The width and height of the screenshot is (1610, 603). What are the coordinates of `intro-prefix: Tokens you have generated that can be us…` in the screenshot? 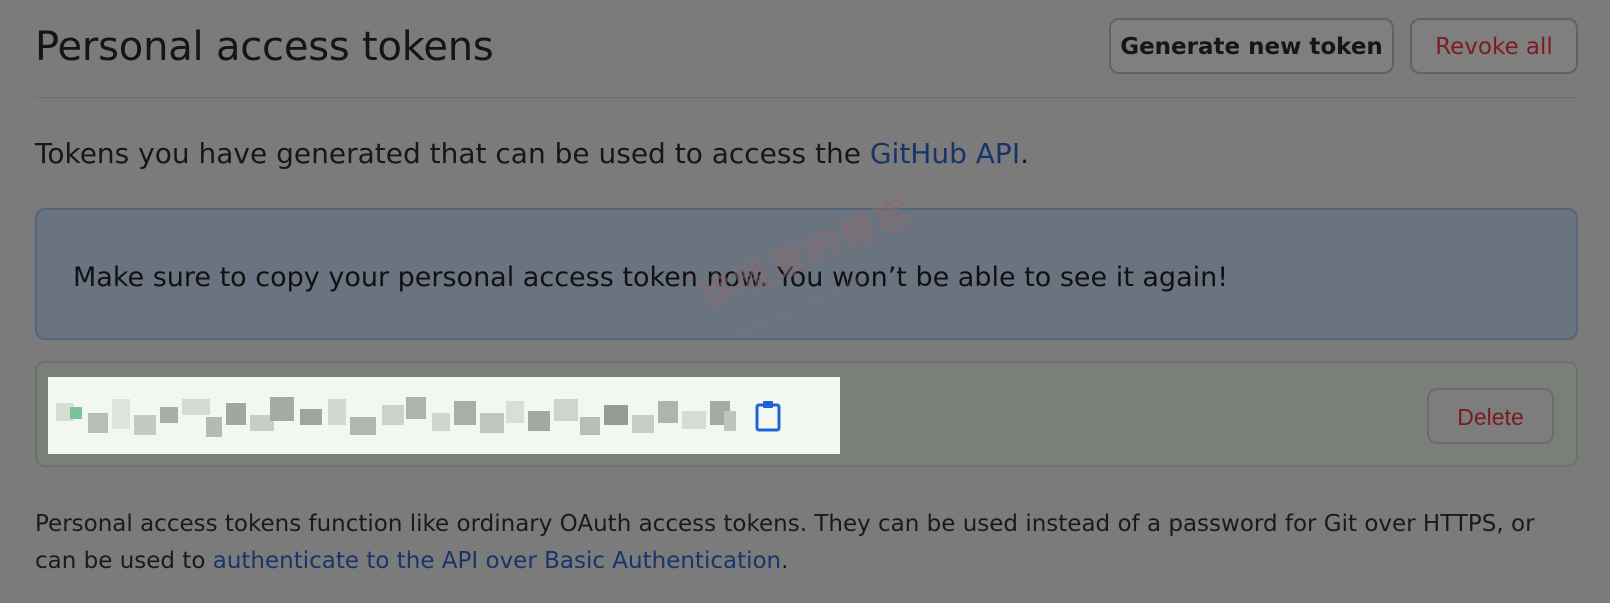 It's located at (452, 153).